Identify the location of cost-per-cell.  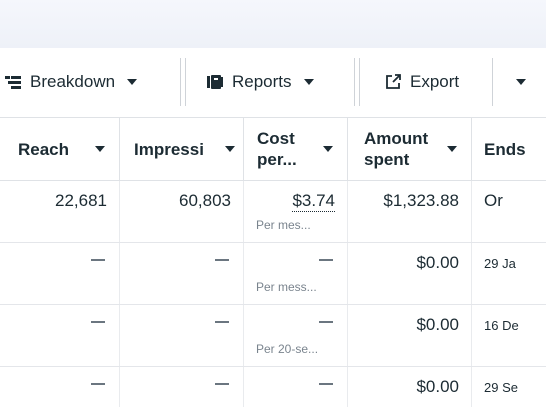
(296, 387).